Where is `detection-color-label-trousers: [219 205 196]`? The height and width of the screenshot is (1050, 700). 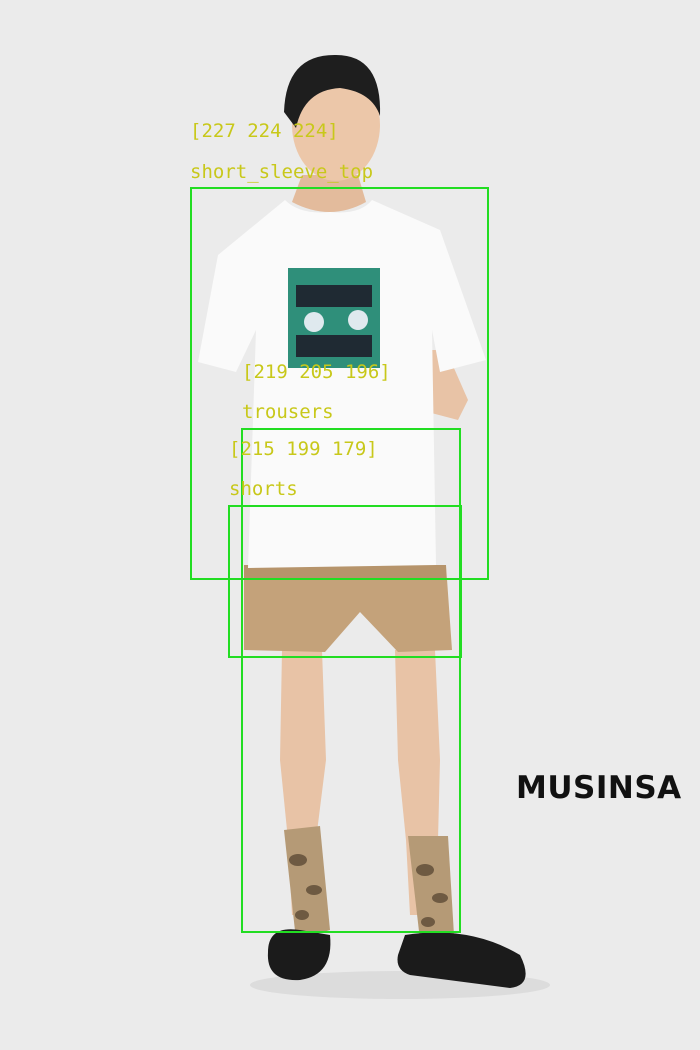
detection-color-label-trousers: [219 205 196] is located at coordinates (316, 372).